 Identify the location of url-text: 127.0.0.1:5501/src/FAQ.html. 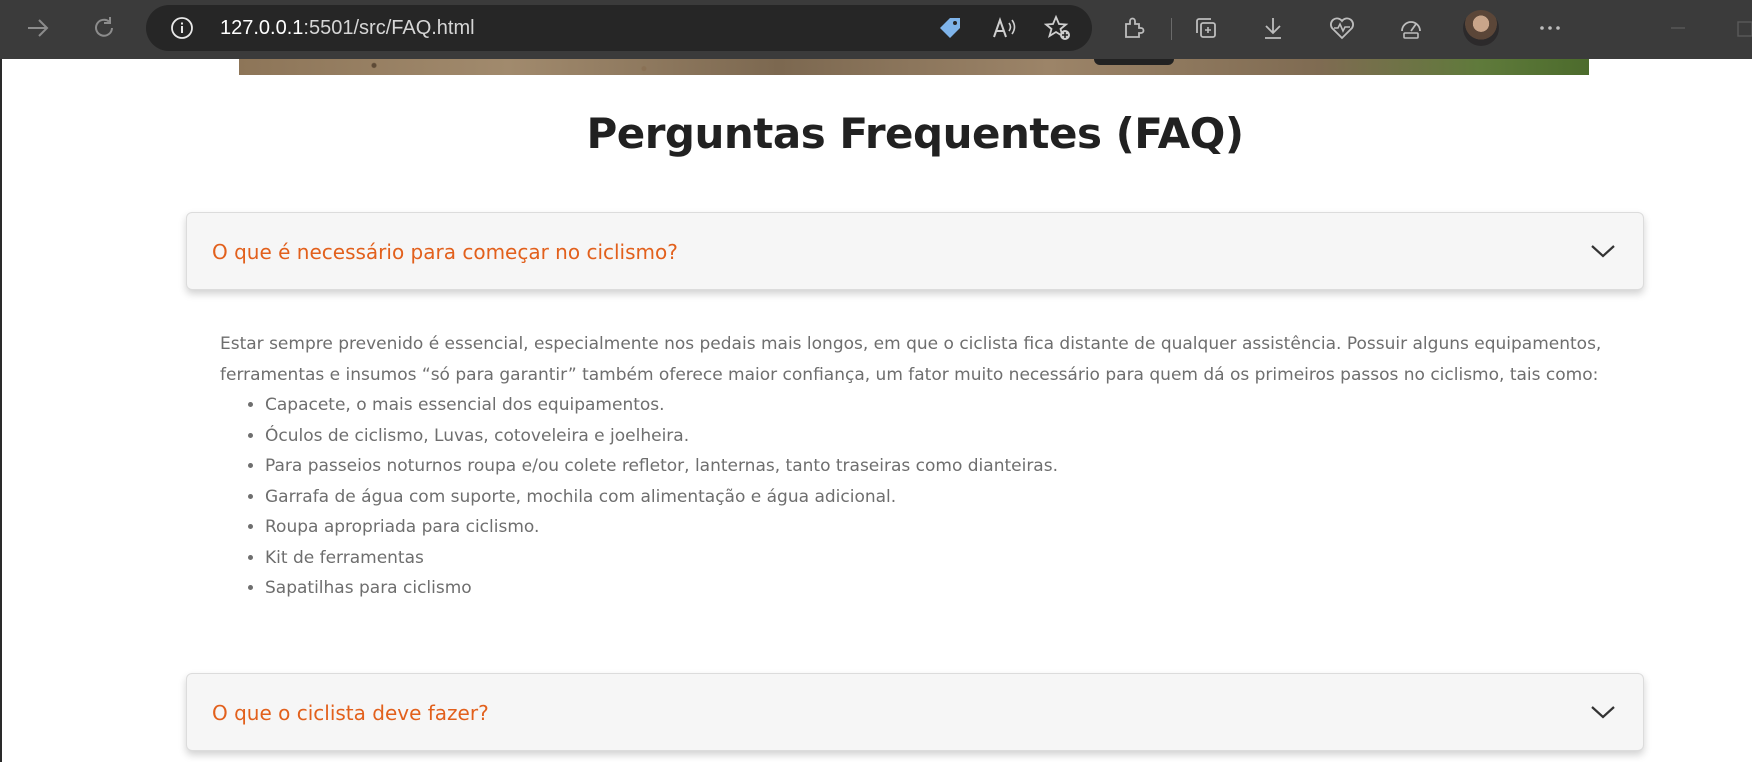
(347, 28).